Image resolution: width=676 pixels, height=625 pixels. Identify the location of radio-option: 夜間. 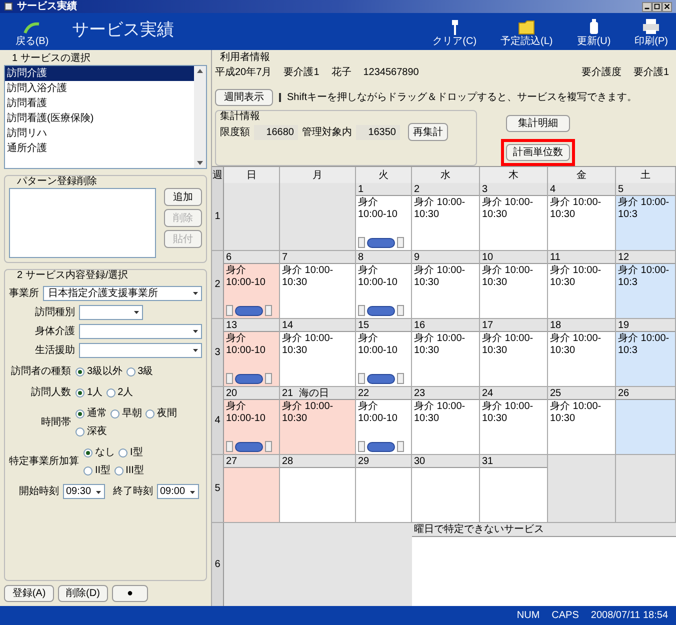
(161, 413).